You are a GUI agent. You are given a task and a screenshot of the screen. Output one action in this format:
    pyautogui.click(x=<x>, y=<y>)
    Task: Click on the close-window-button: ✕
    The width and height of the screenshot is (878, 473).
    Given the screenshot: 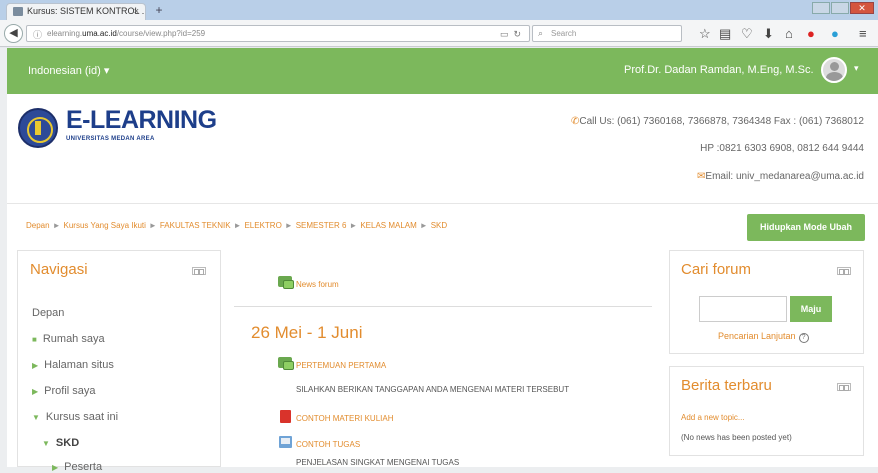 What is the action you would take?
    pyautogui.click(x=862, y=8)
    